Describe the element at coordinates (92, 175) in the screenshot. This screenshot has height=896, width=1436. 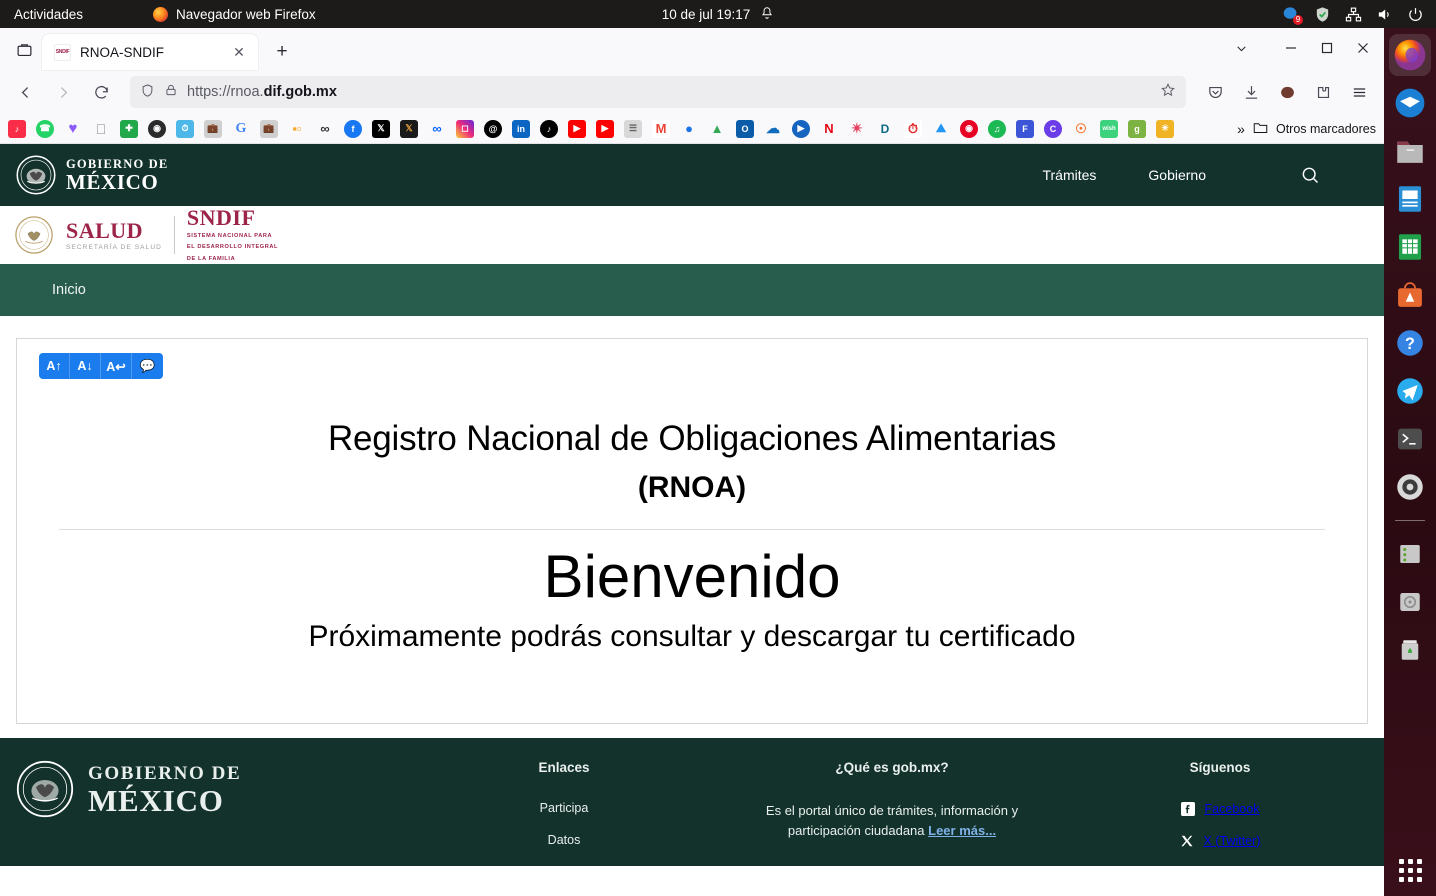
I see `gobierno-logo: GOBIERNO DE MÉXICO` at that location.